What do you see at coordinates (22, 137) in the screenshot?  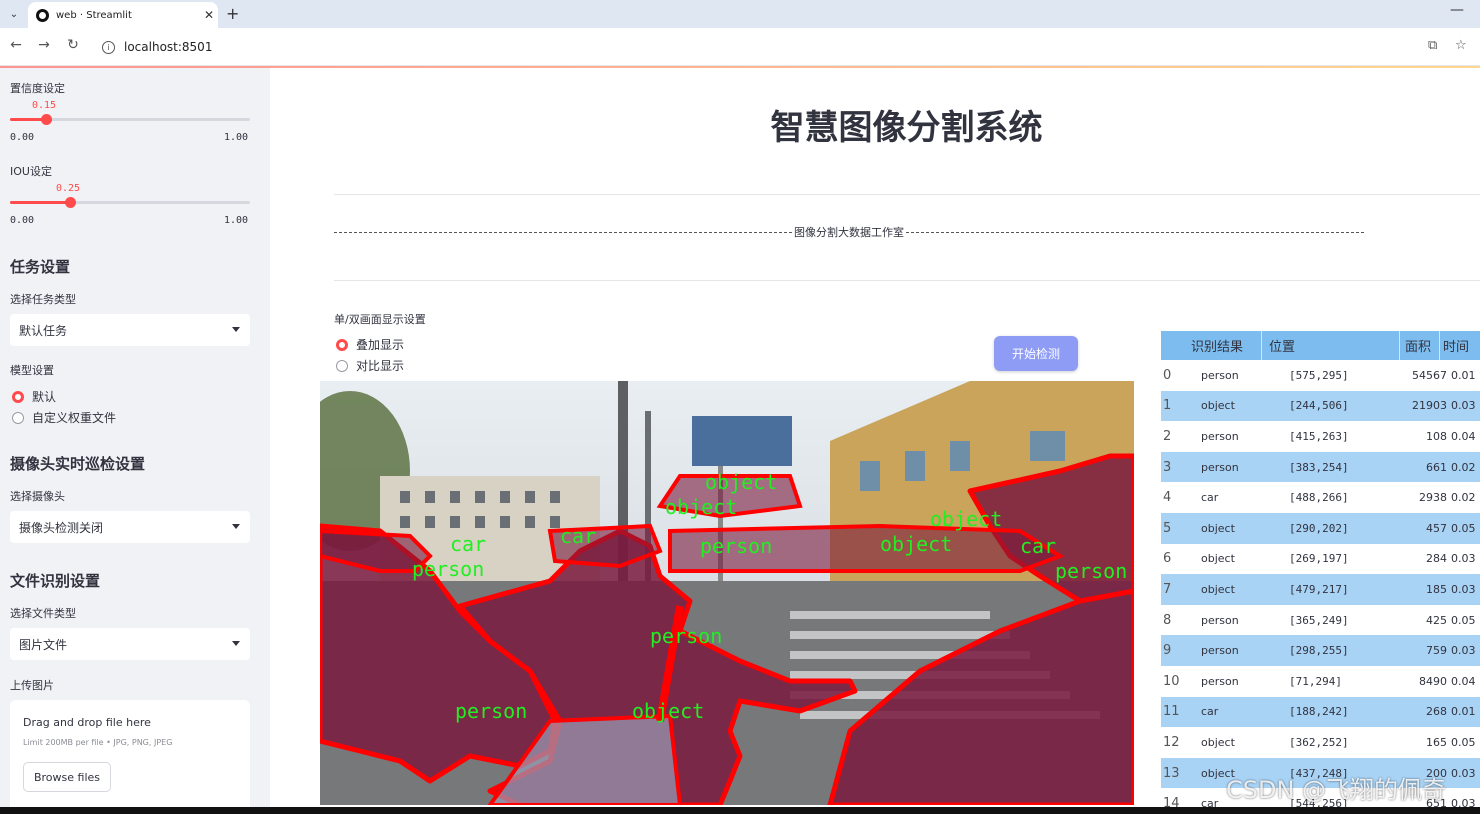 I see `confidence-min: 0.00` at bounding box center [22, 137].